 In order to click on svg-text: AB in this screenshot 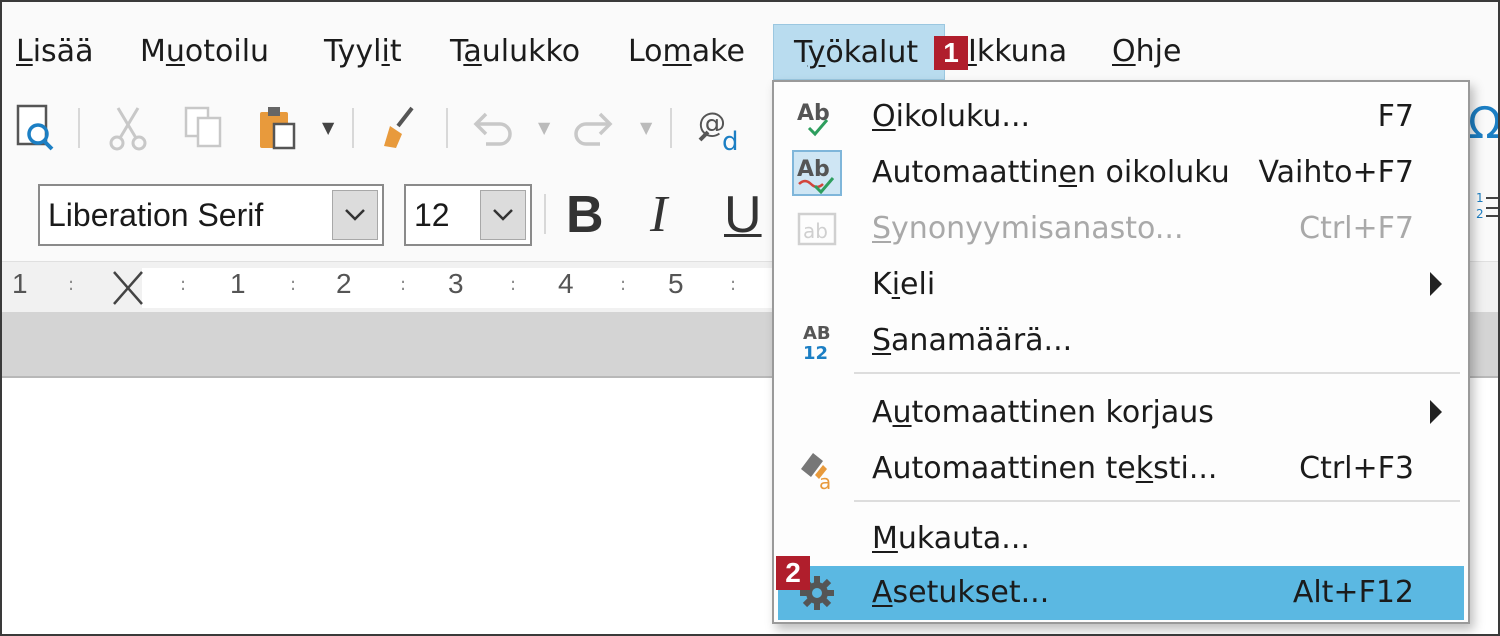, I will do `click(817, 333)`.